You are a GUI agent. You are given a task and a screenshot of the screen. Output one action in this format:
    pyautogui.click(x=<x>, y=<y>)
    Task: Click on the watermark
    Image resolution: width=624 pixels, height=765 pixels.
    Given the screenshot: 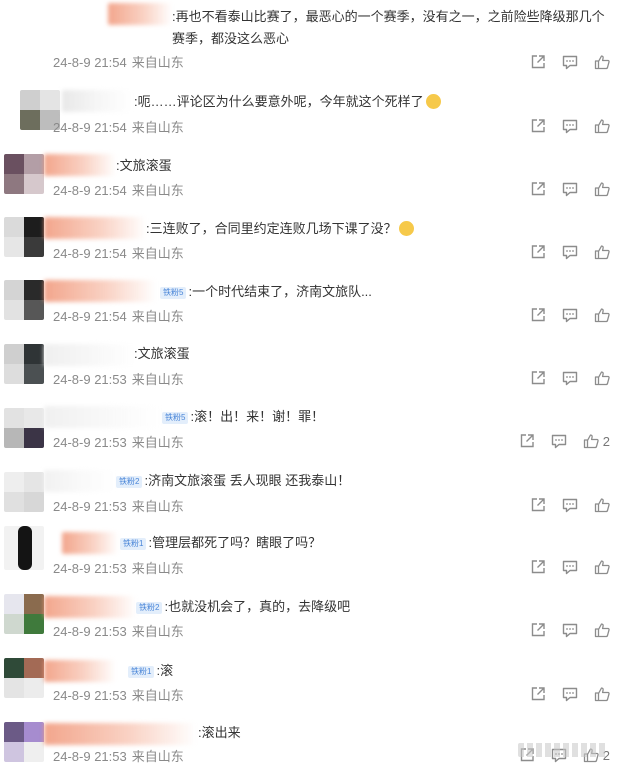 What is the action you would take?
    pyautogui.click(x=563, y=750)
    